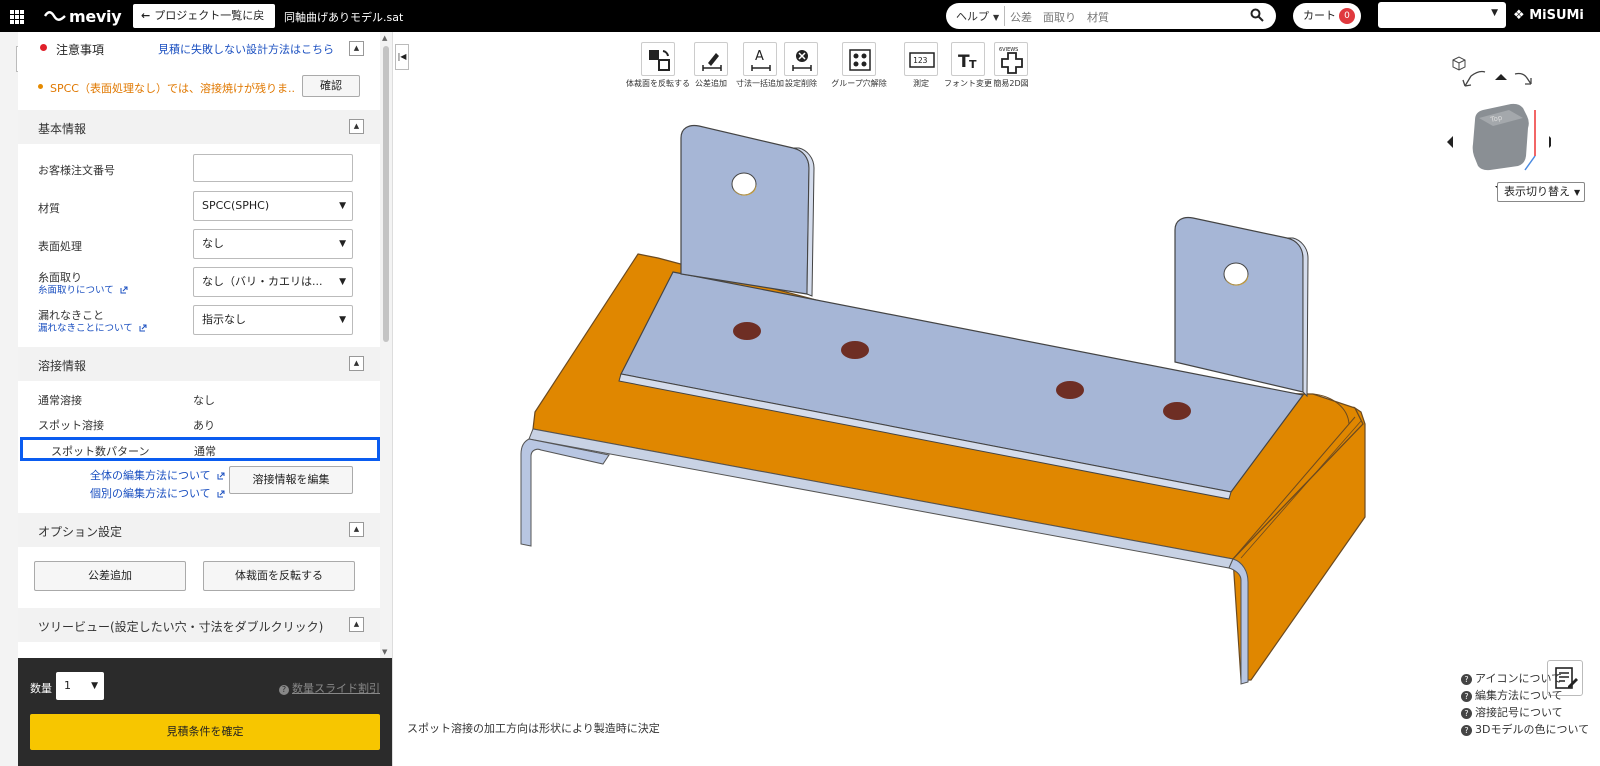 The image size is (1600, 766). Describe the element at coordinates (711, 65) in the screenshot. I see `tool-tolerance: 公差追加` at that location.